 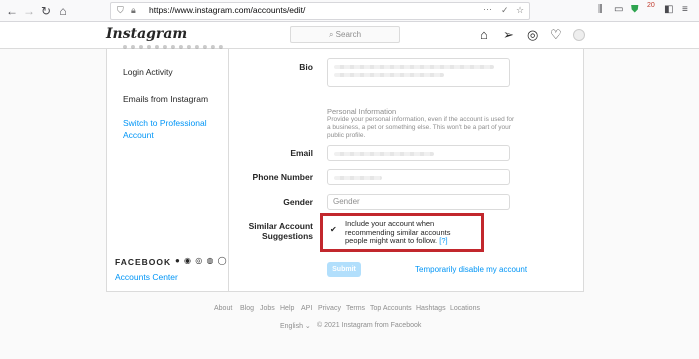 What do you see at coordinates (287, 308) in the screenshot?
I see `footer-link-help: Help` at bounding box center [287, 308].